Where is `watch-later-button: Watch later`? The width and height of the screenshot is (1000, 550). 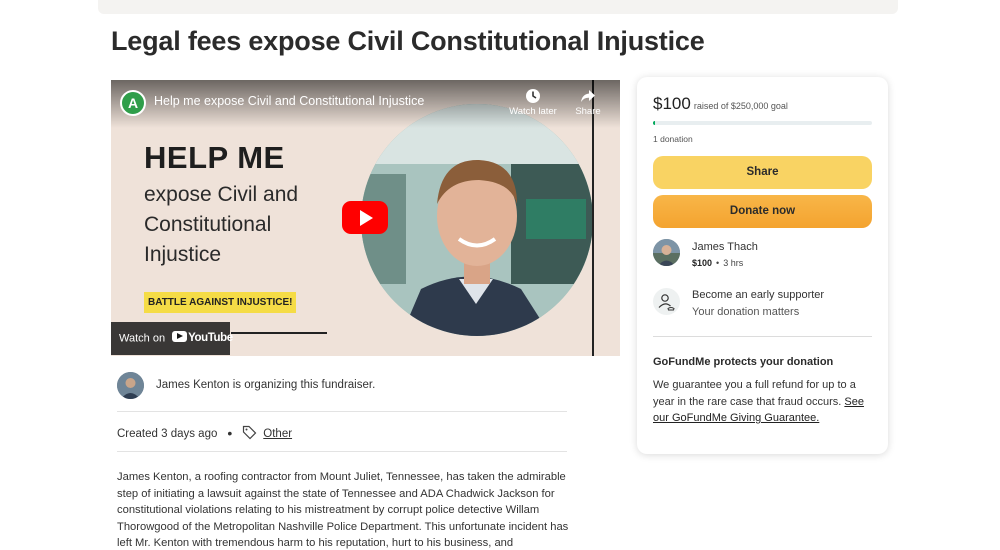
watch-later-button: Watch later is located at coordinates (533, 102).